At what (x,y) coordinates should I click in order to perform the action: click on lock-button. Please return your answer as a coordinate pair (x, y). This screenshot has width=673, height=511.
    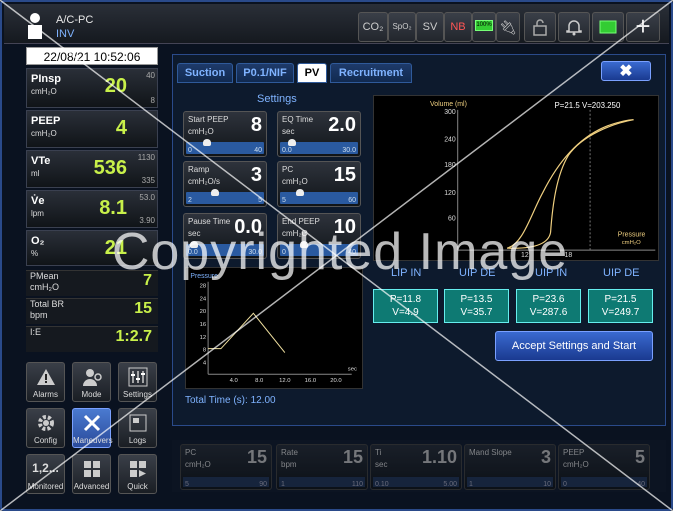
    Looking at the image, I should click on (540, 27).